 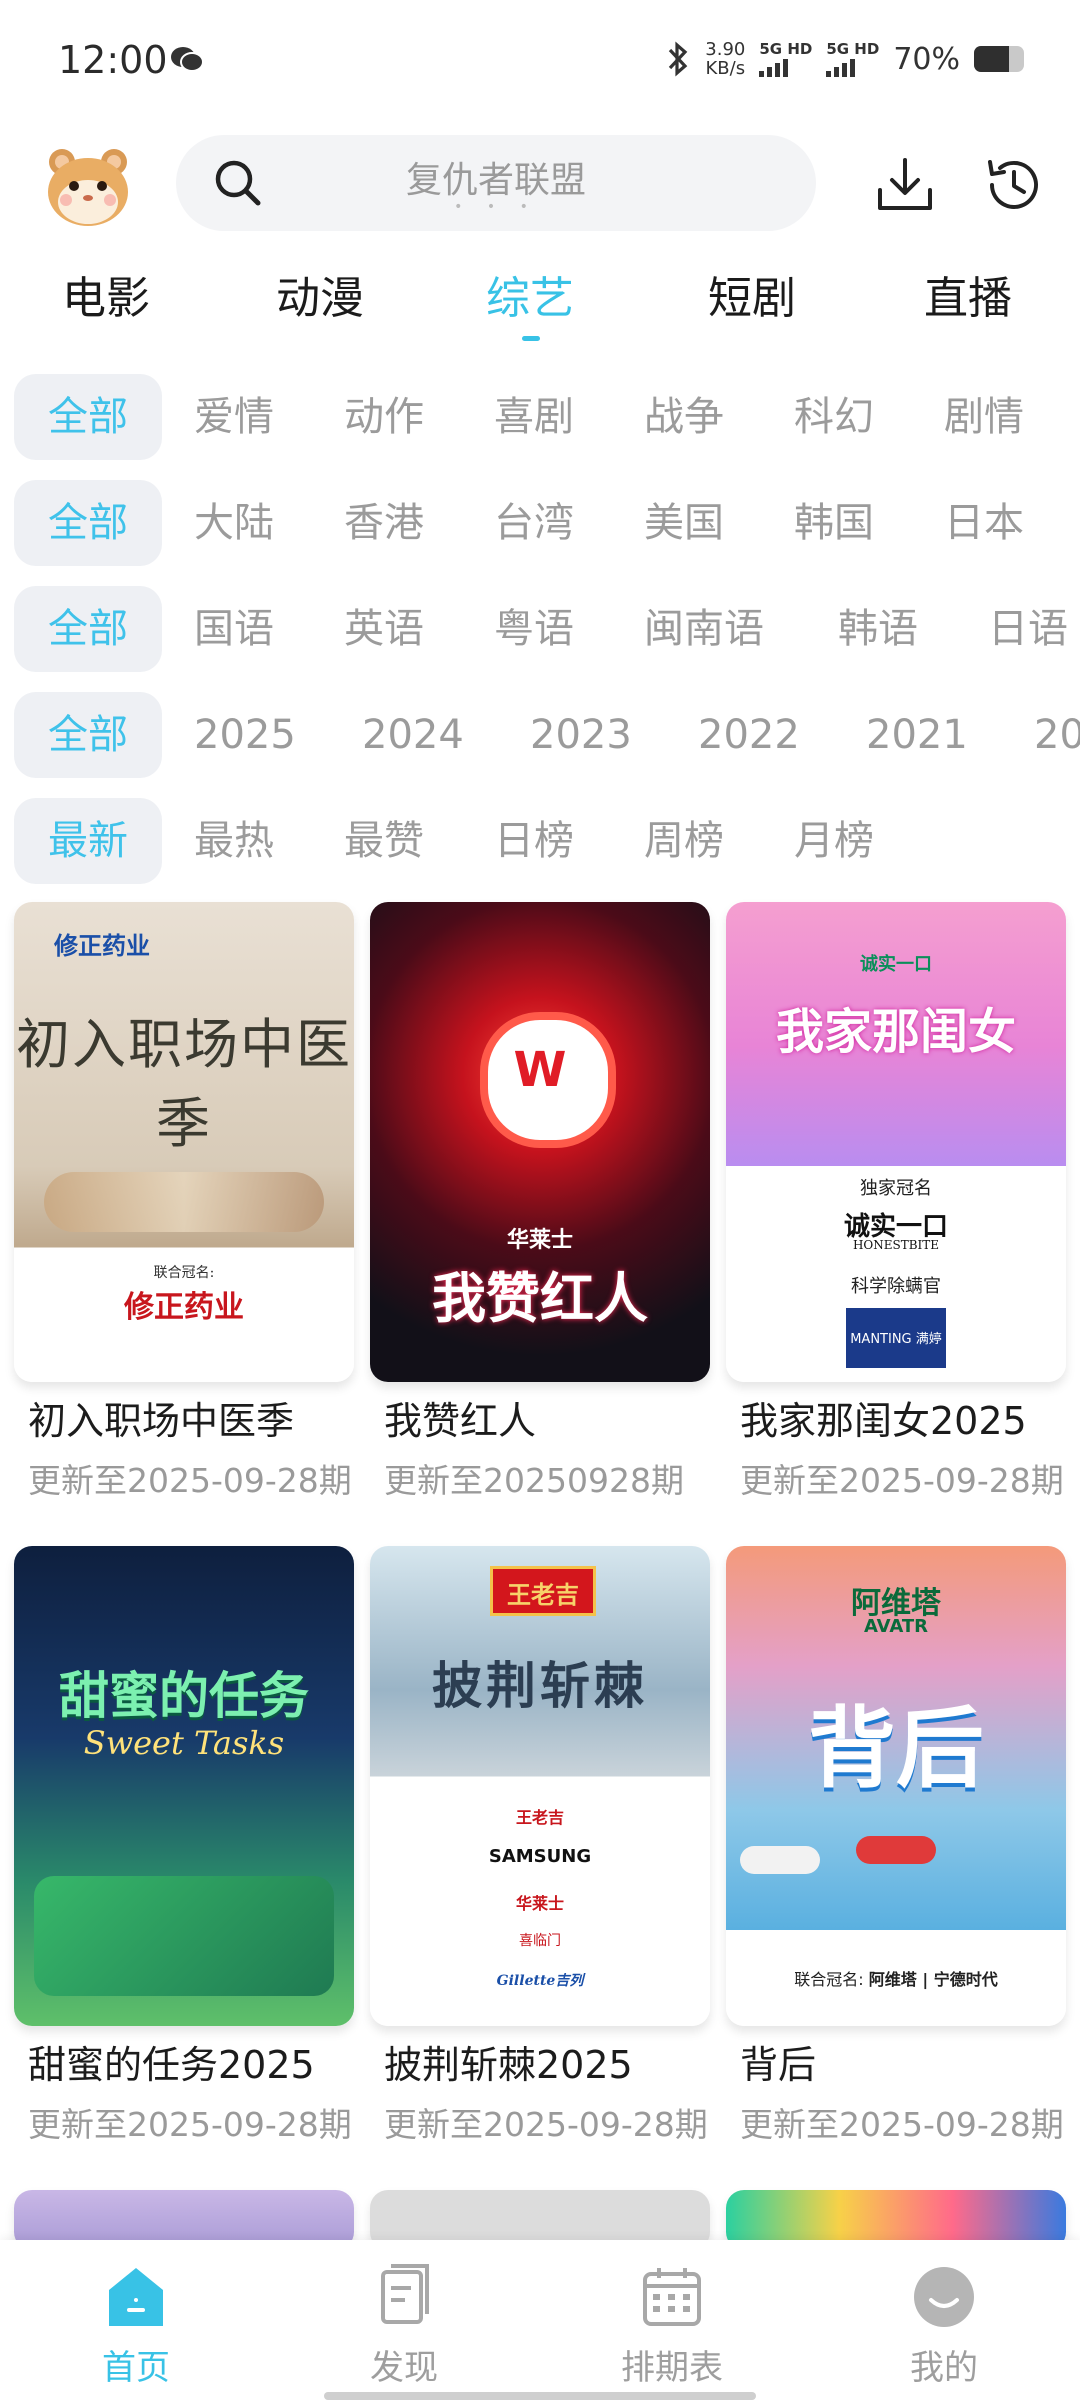 What do you see at coordinates (543, 1591) in the screenshot?
I see `poster-sponsor-logo: 王老吉` at bounding box center [543, 1591].